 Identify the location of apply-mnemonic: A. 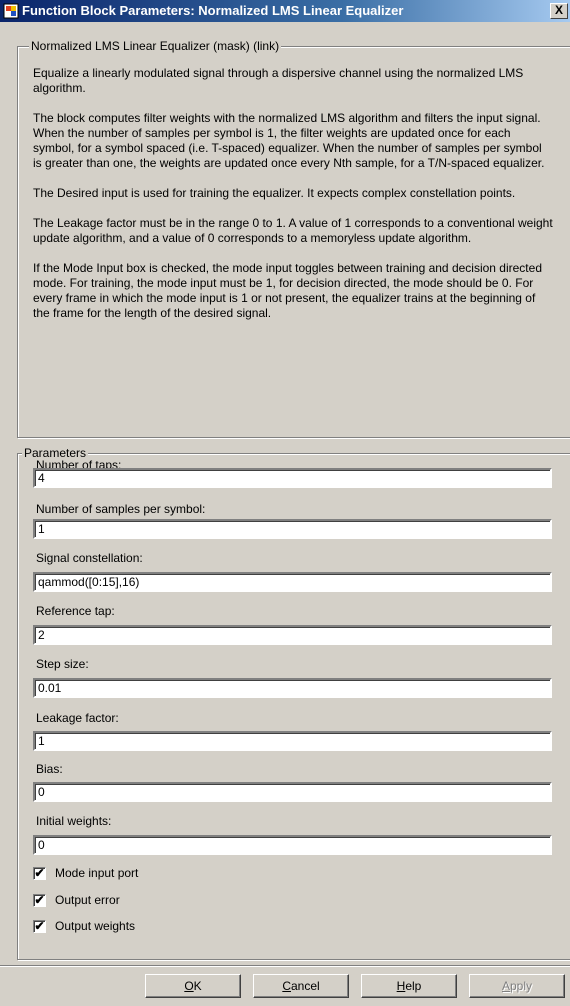
(505, 986).